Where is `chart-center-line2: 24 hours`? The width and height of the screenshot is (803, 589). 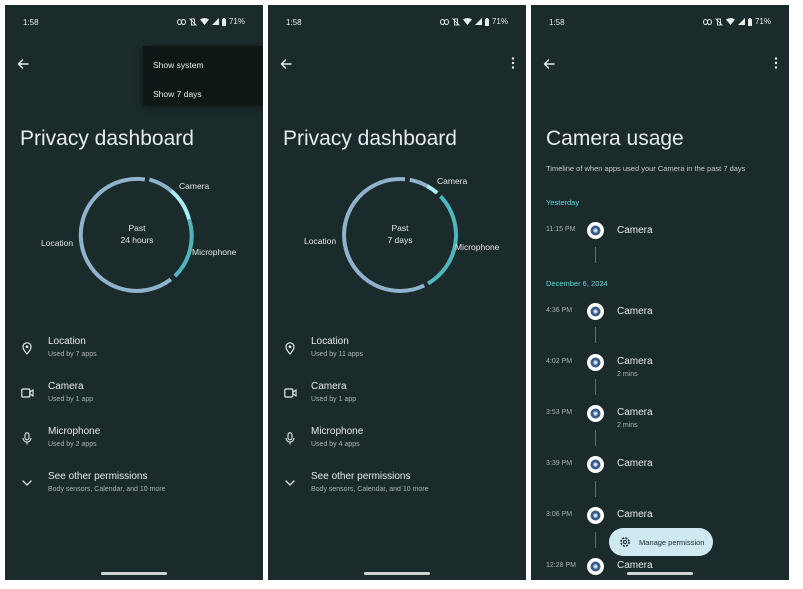
chart-center-line2: 24 hours is located at coordinates (136, 240).